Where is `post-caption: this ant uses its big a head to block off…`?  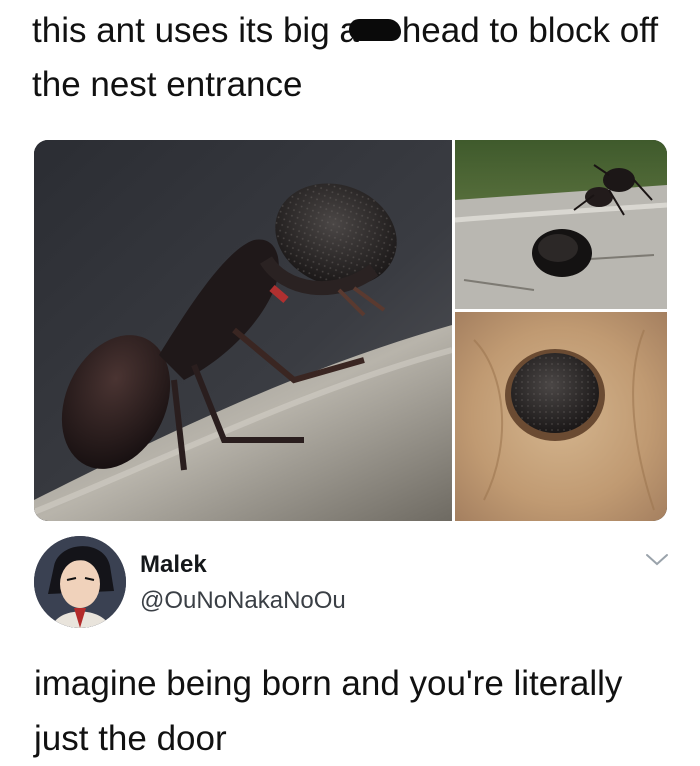 post-caption: this ant uses its big a head to block off… is located at coordinates (352, 58).